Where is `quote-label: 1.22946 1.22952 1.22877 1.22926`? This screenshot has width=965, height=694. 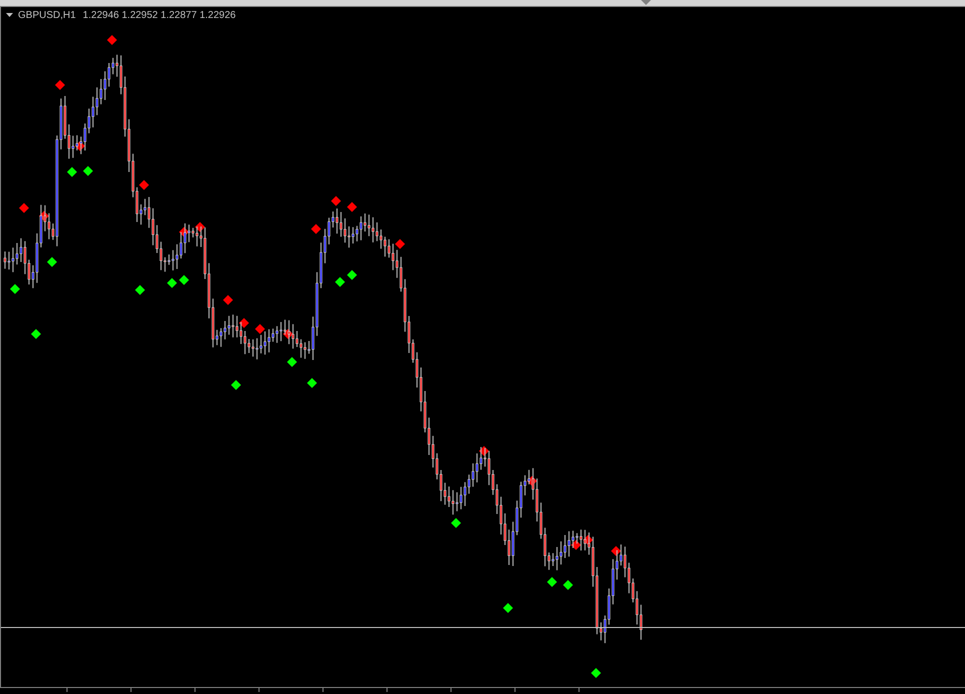
quote-label: 1.22946 1.22952 1.22877 1.22926 is located at coordinates (159, 15).